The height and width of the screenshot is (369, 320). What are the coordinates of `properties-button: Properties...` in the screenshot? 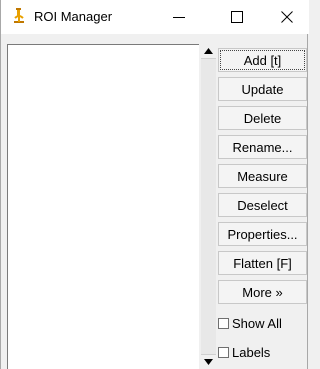 It's located at (262, 234).